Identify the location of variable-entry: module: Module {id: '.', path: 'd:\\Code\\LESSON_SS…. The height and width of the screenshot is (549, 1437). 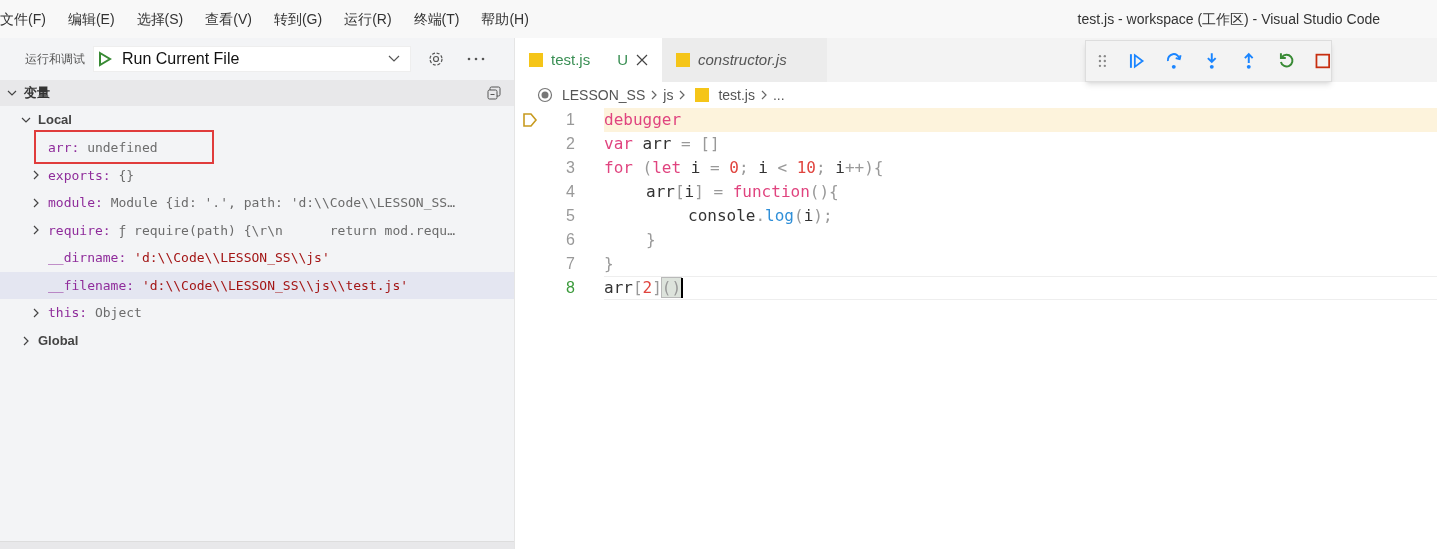
(251, 203).